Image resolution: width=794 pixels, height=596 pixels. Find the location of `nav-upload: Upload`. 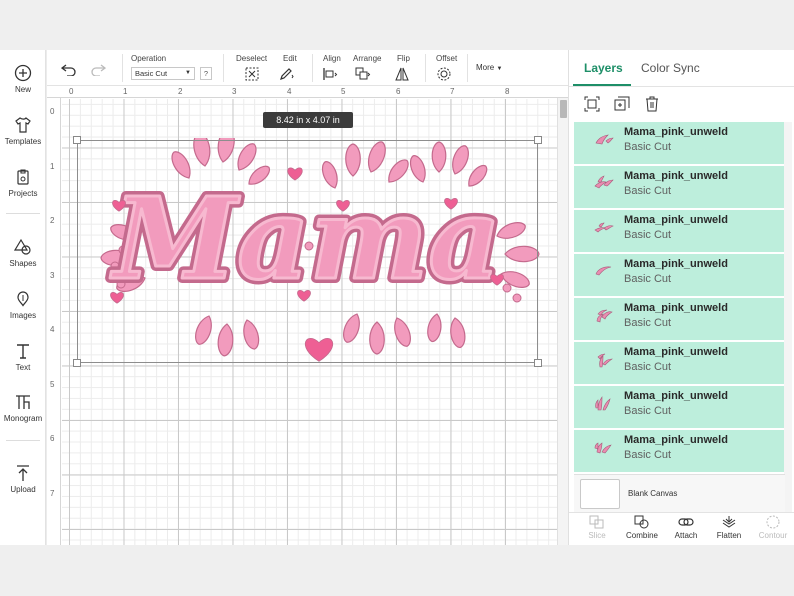

nav-upload: Upload is located at coordinates (23, 479).